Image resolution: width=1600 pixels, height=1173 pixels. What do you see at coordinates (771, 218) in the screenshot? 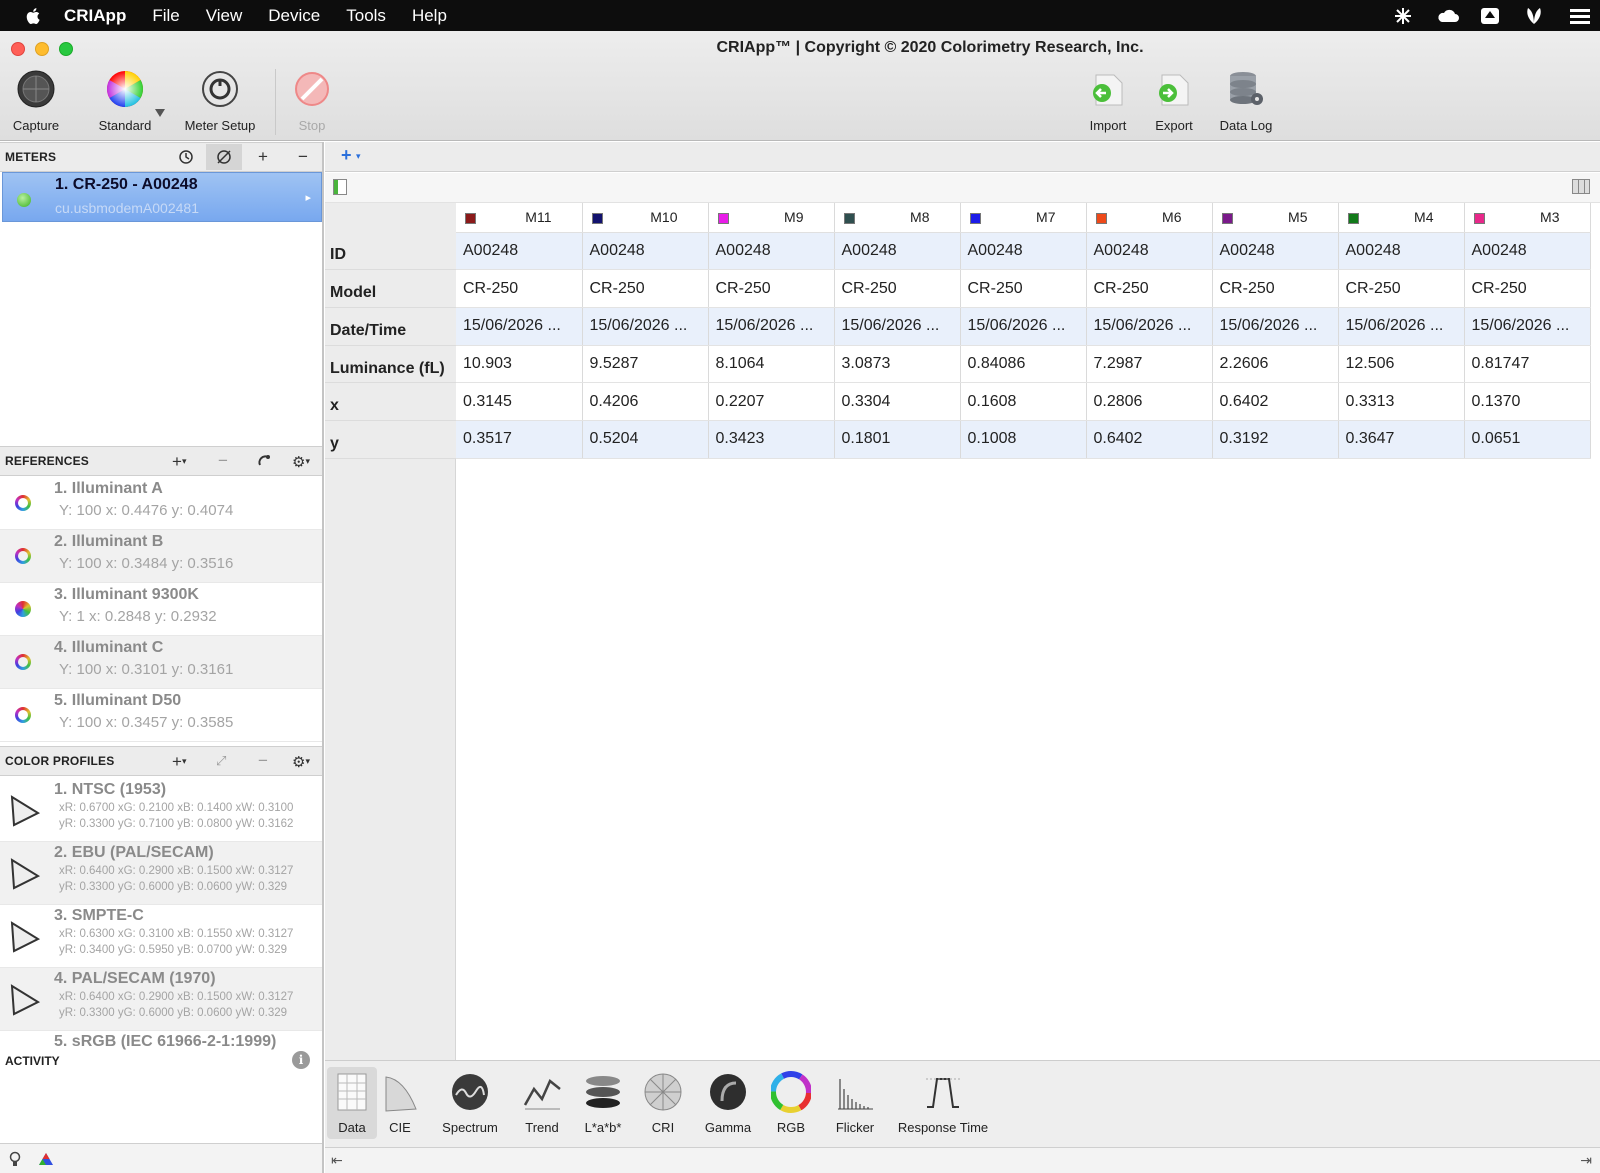
I see `column-header: M9` at bounding box center [771, 218].